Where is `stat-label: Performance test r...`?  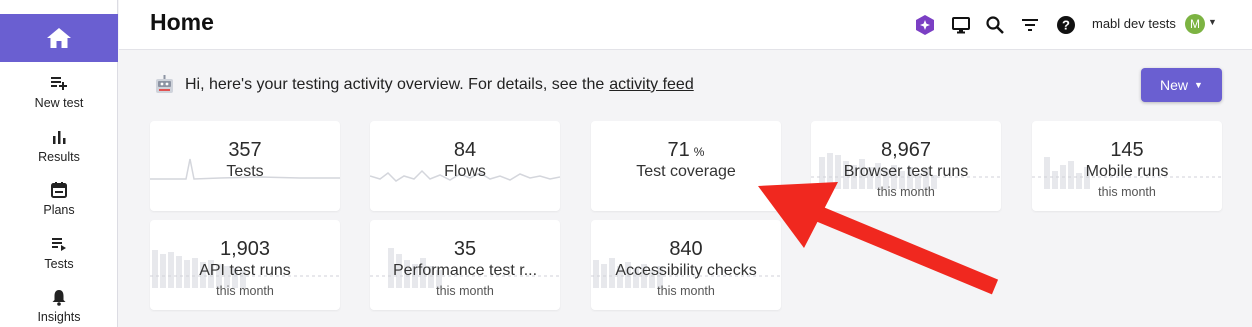 stat-label: Performance test r... is located at coordinates (465, 270).